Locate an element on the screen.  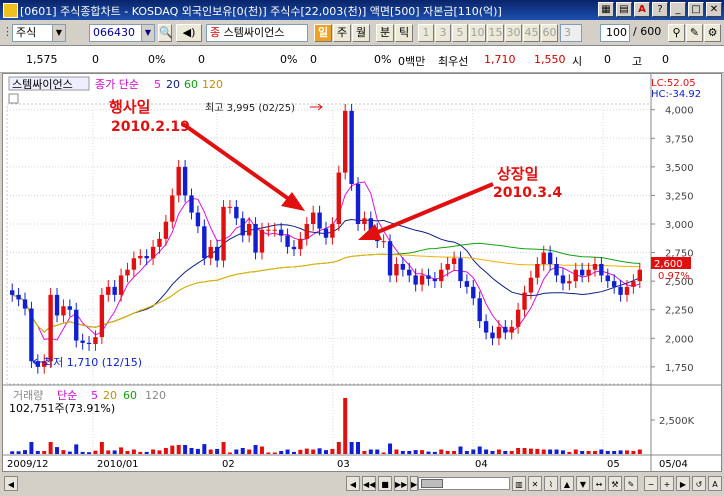
chart-scrollbar is located at coordinates (464, 483).